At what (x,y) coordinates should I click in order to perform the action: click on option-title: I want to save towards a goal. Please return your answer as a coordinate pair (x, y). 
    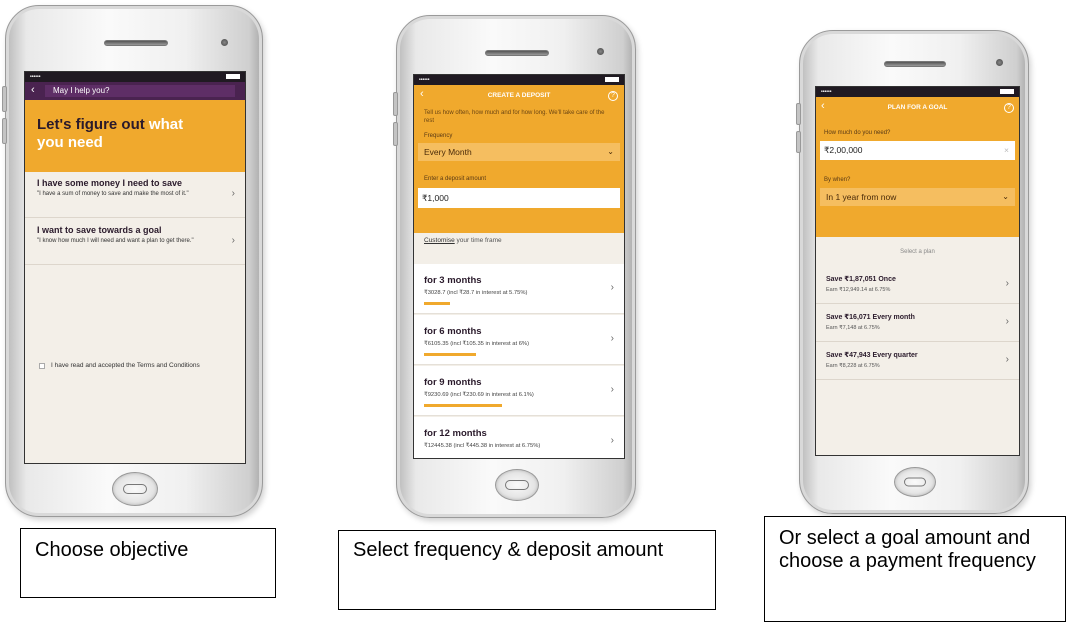
    Looking at the image, I should click on (99, 230).